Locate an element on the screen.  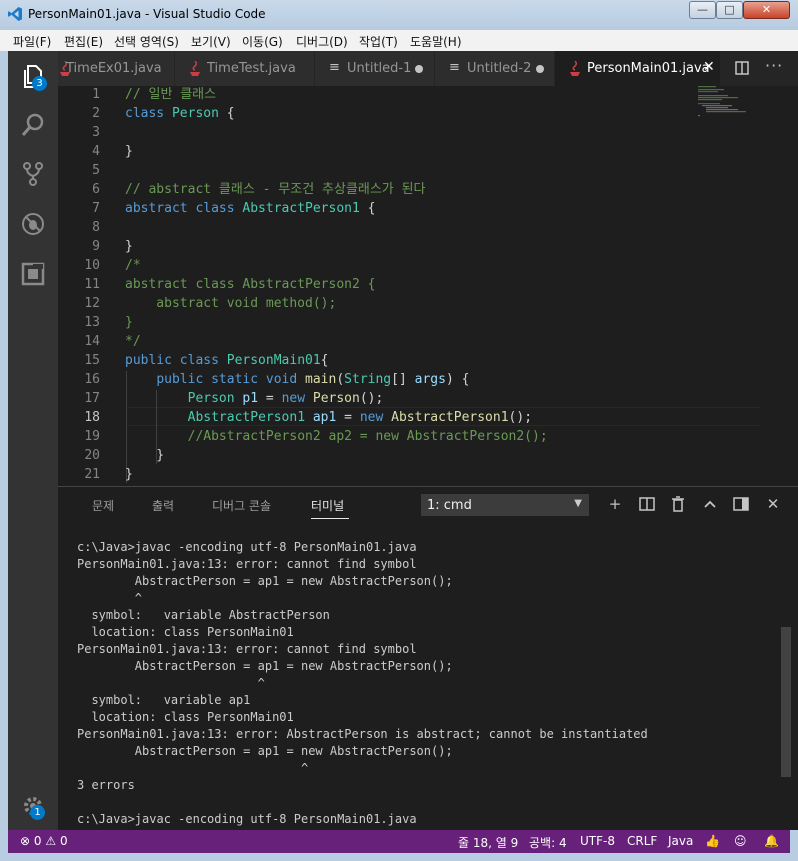
code-token: abstract void method(); is located at coordinates (231, 303).